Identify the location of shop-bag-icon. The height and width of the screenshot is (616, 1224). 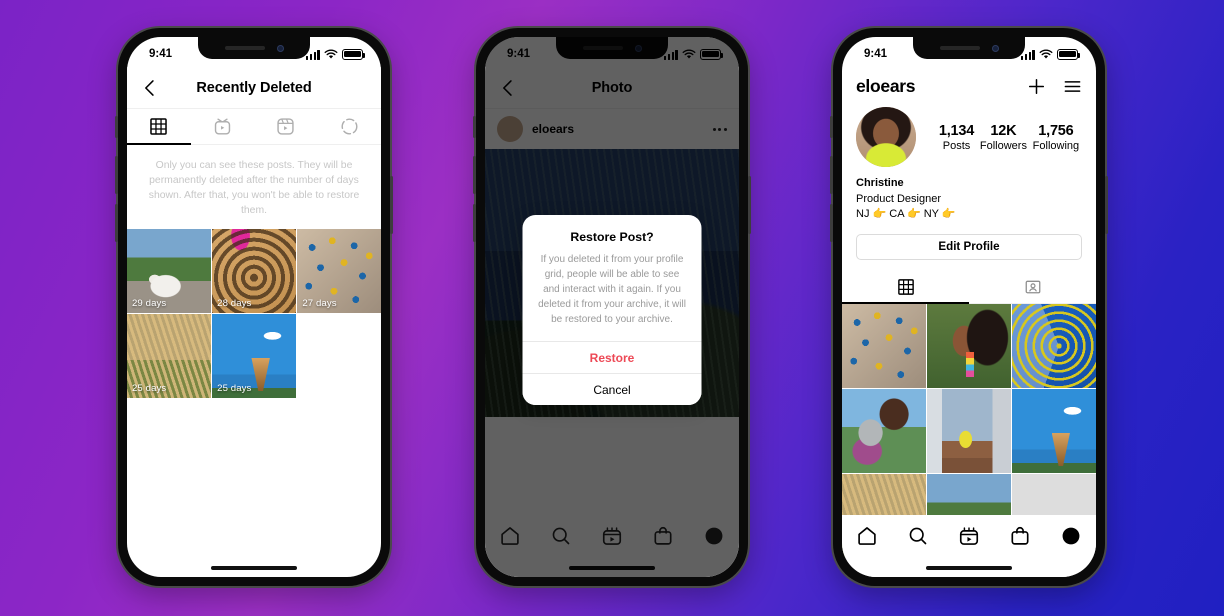
(1020, 536).